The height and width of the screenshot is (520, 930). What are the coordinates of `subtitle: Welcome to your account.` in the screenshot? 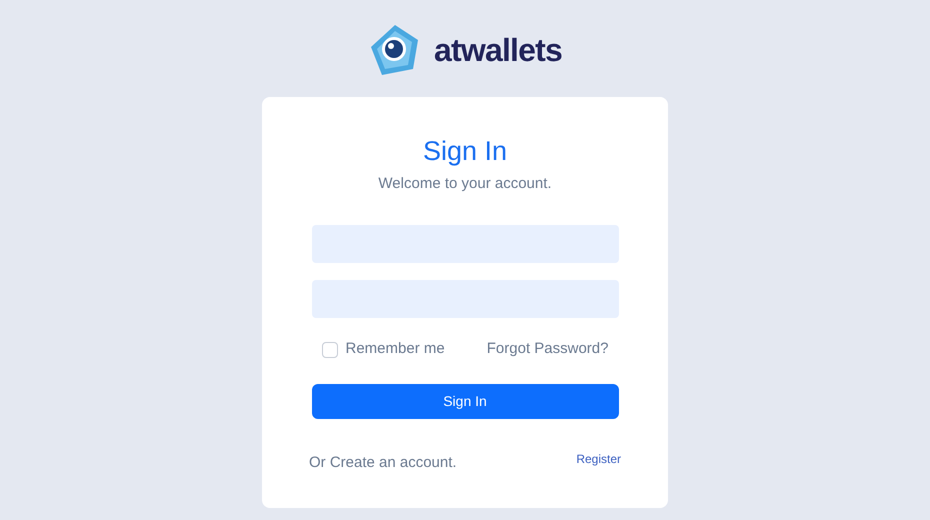 It's located at (465, 184).